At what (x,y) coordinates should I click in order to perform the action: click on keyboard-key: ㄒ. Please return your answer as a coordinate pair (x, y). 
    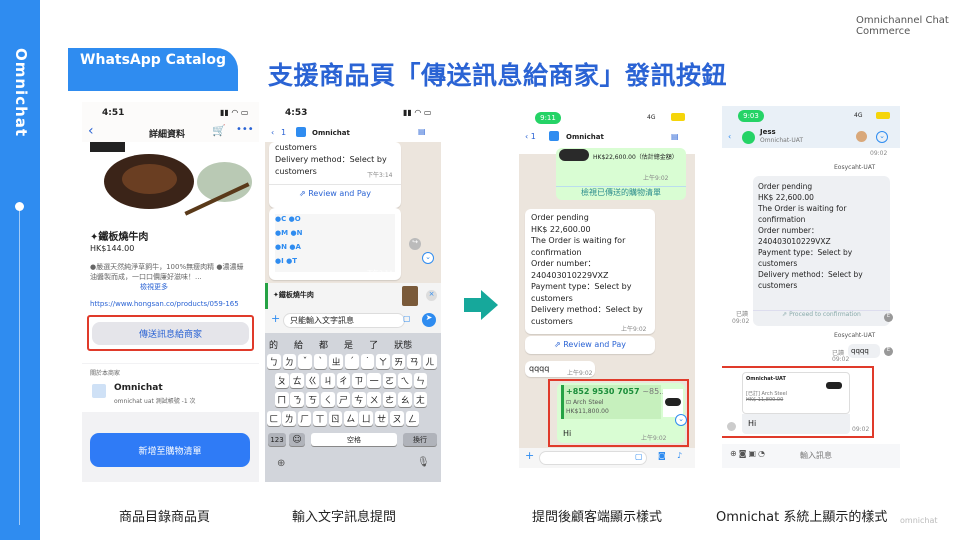
    Looking at the image, I should click on (320, 418).